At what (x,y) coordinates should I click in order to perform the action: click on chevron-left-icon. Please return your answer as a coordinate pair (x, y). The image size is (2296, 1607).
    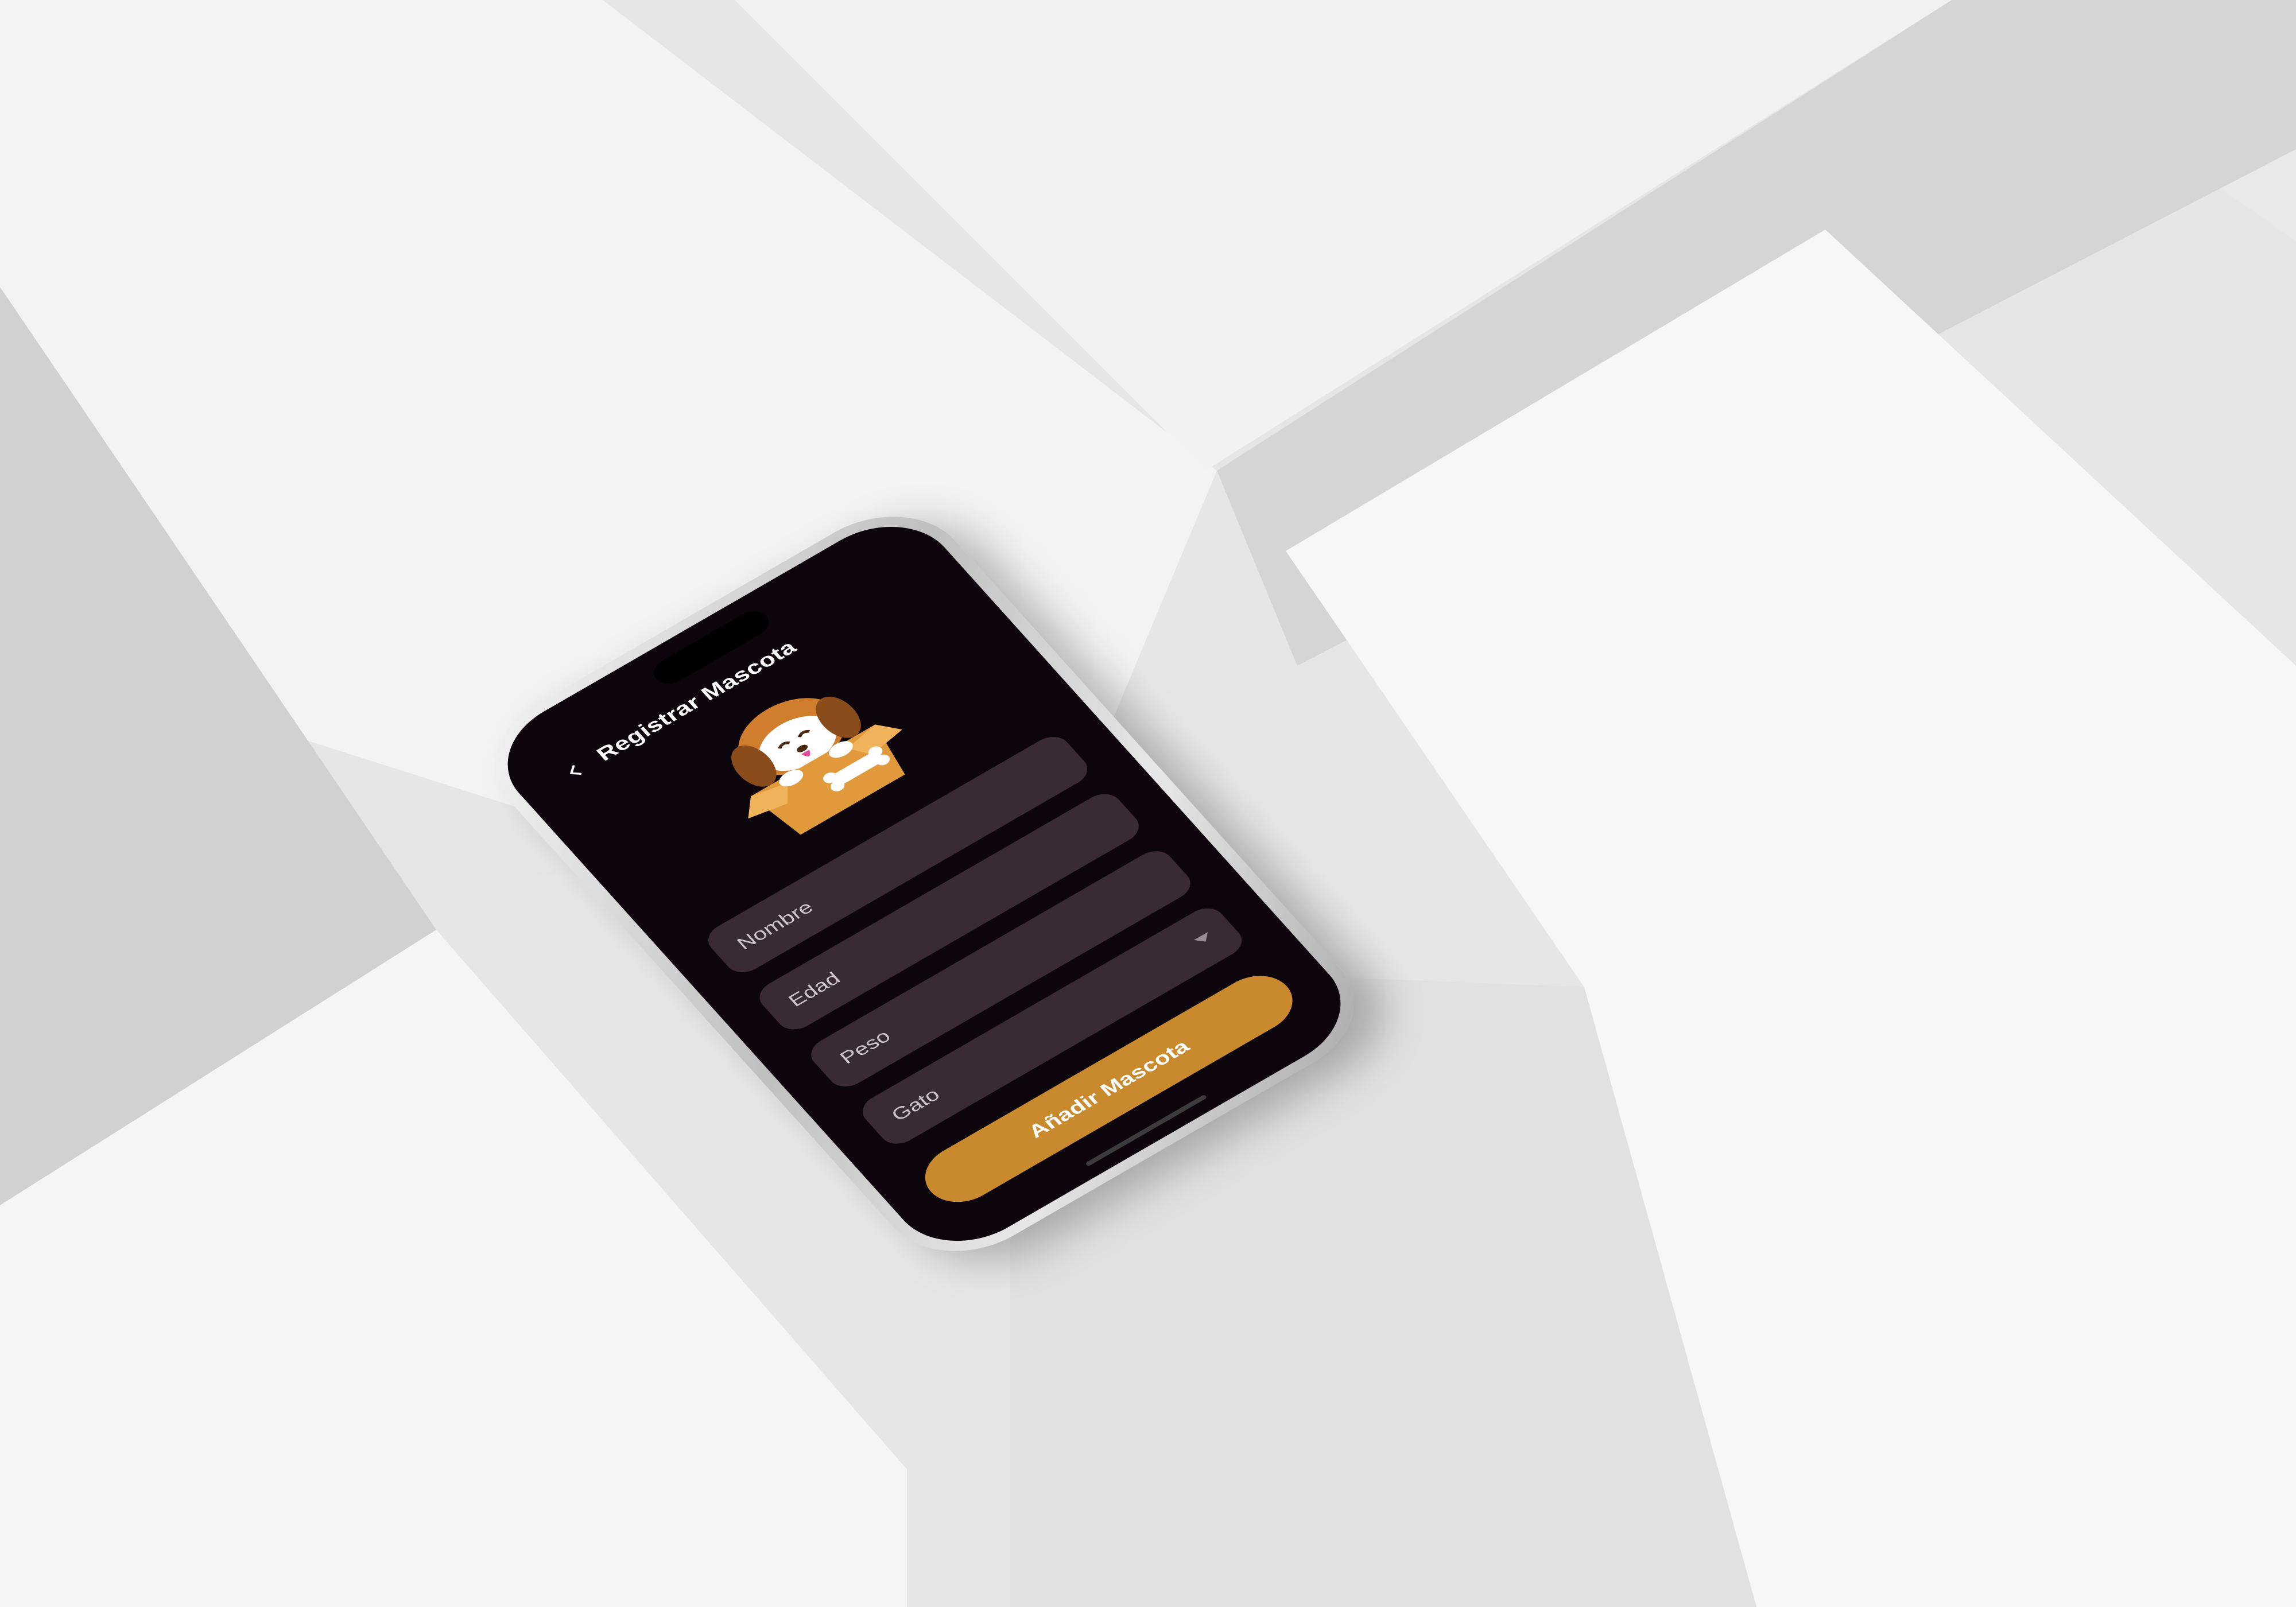
    Looking at the image, I should click on (576, 770).